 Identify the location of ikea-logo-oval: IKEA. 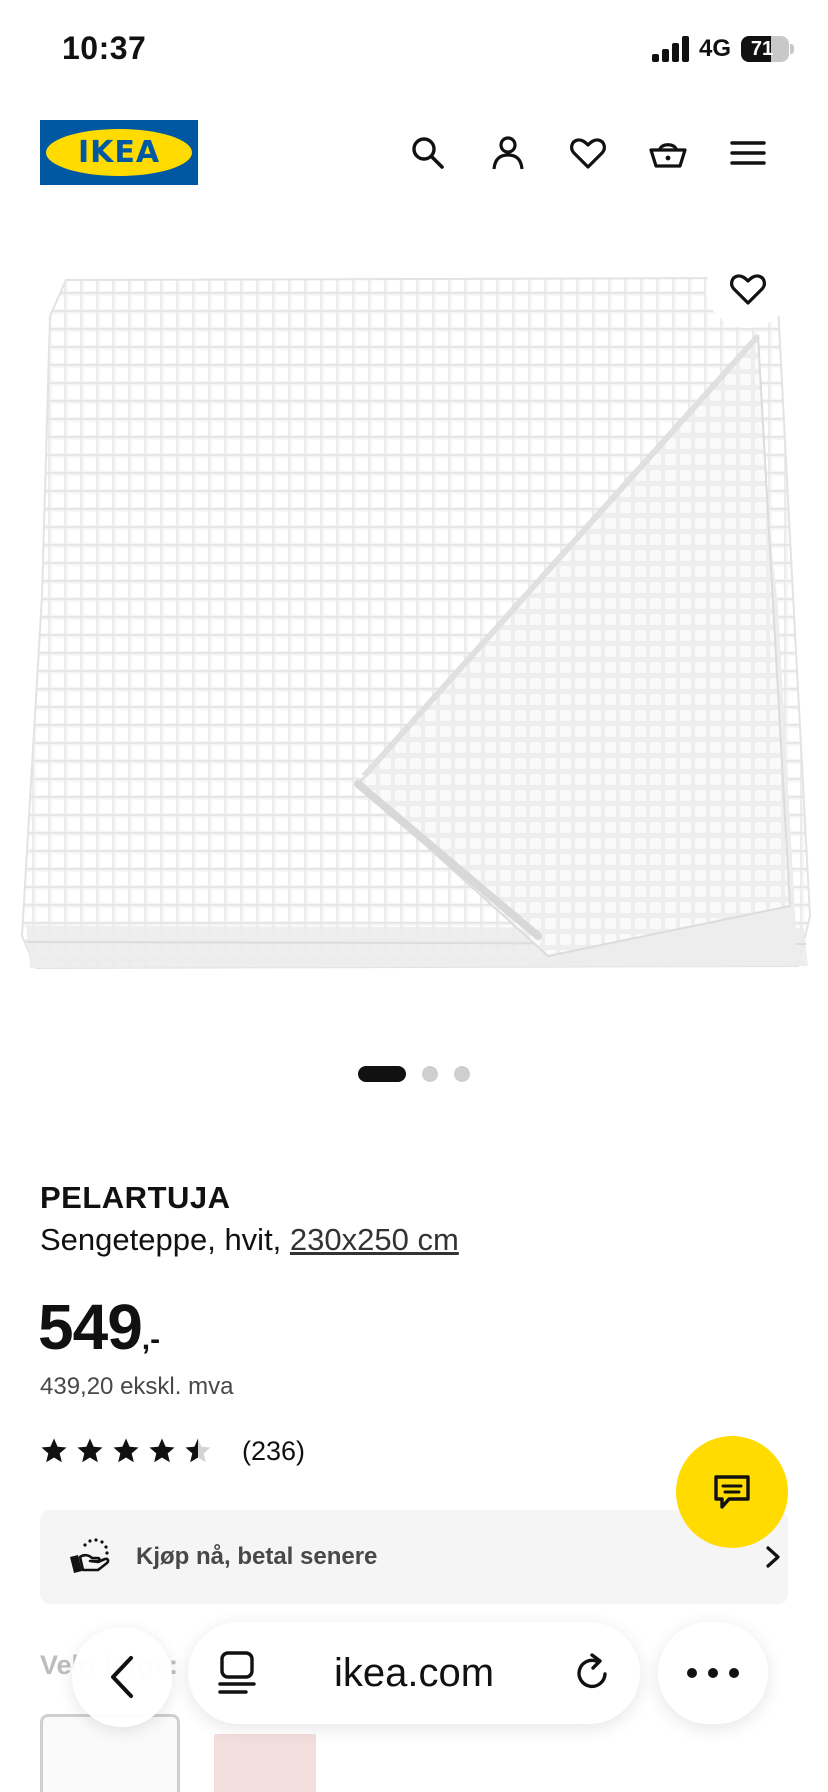
(119, 152).